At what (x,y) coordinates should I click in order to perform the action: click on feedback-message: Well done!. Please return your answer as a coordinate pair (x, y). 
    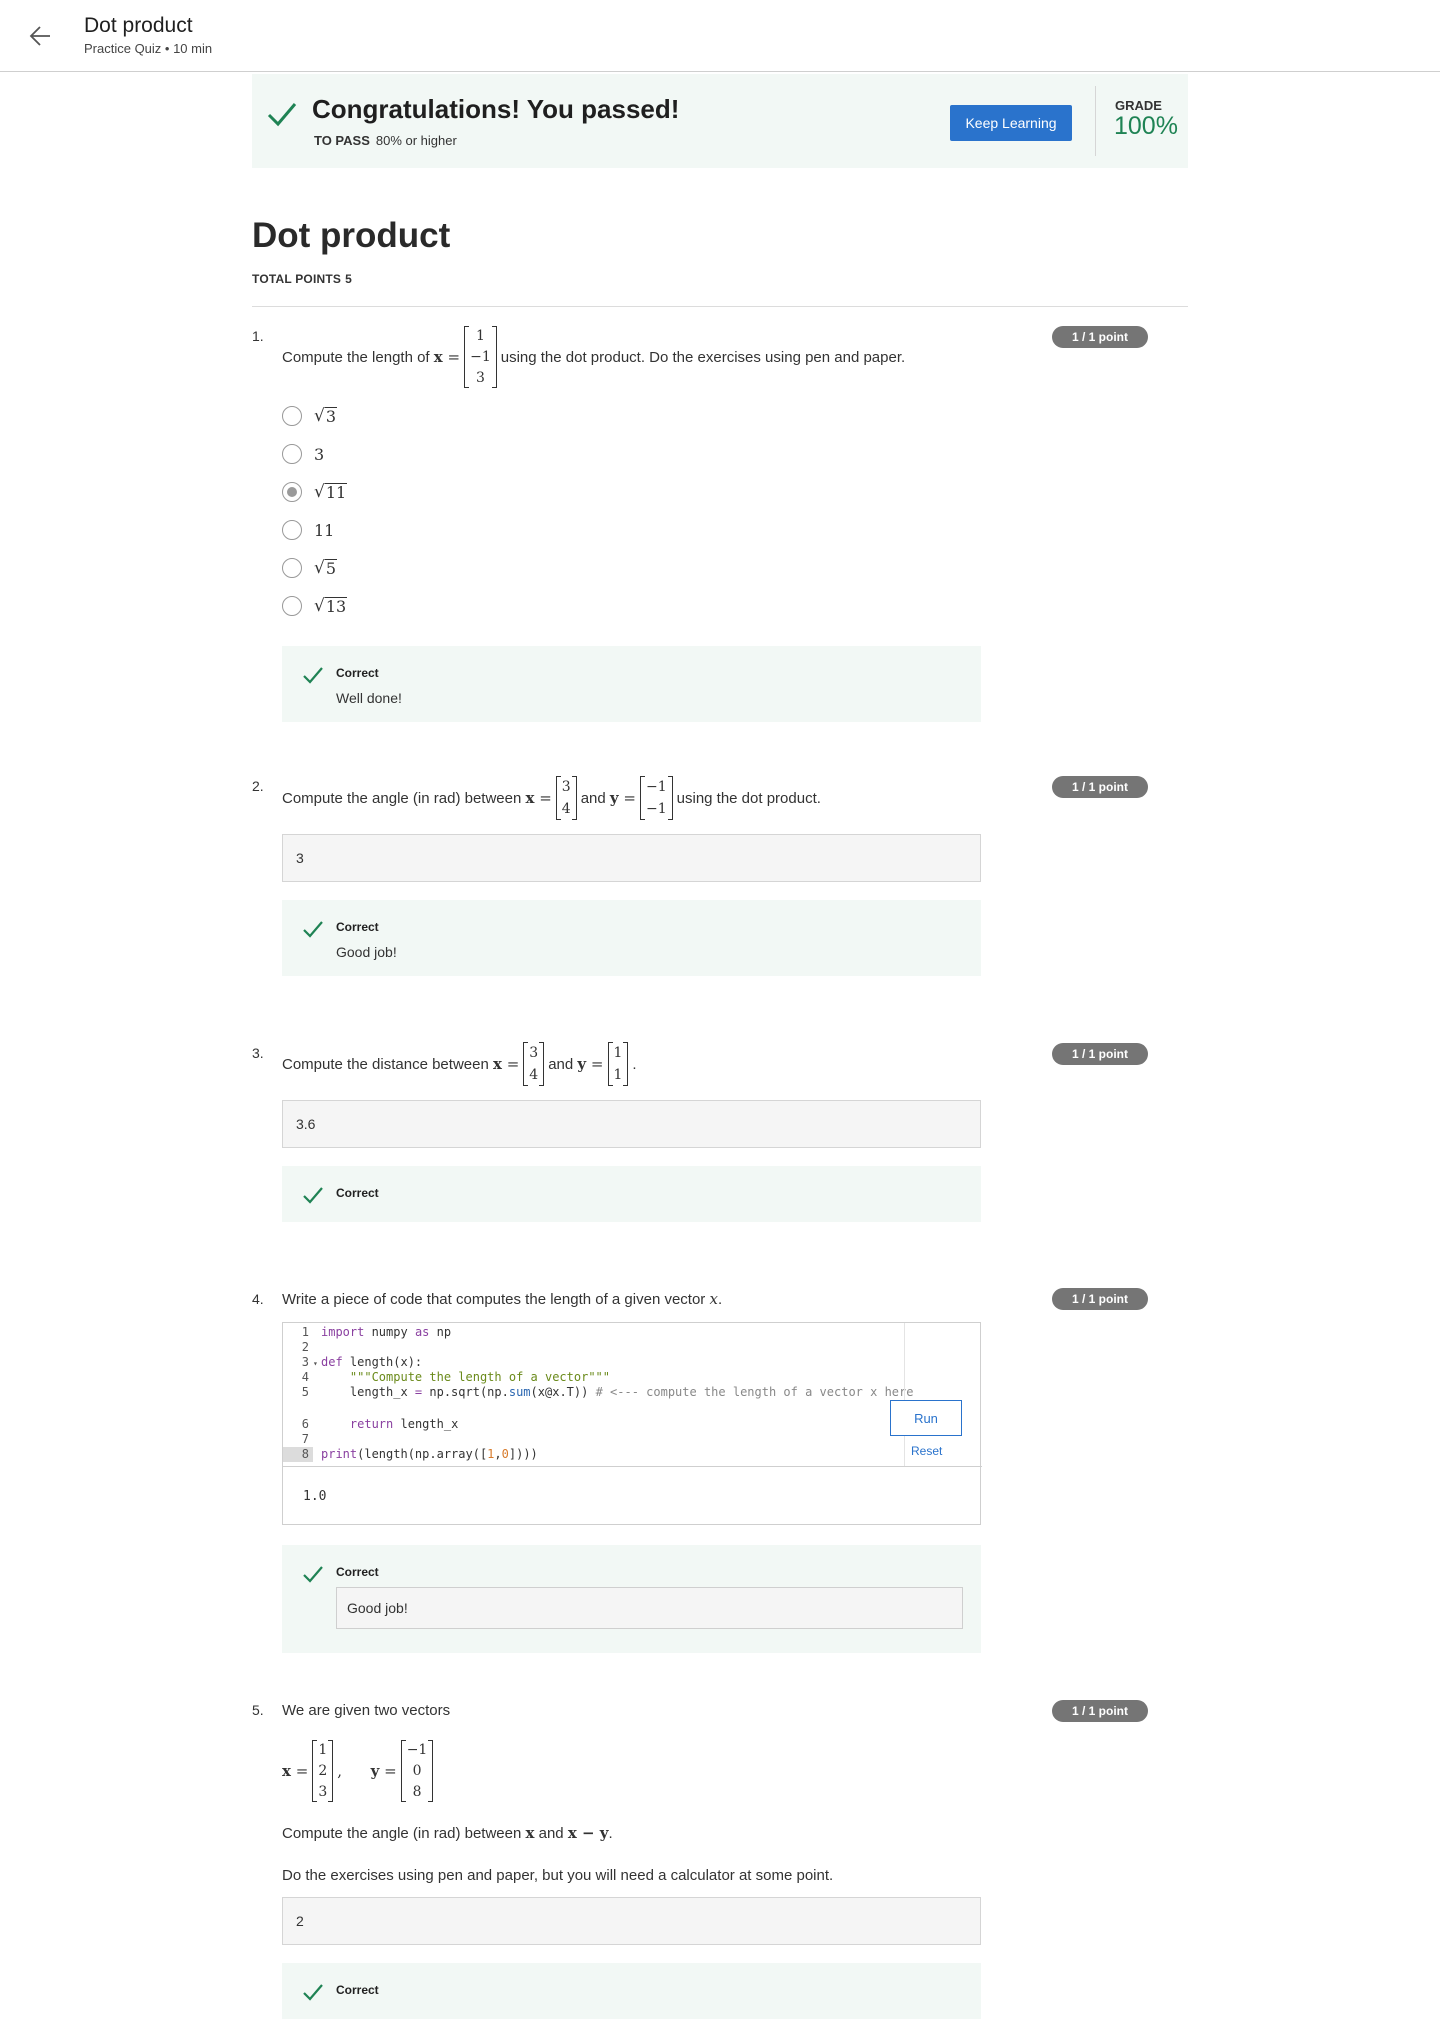
    Looking at the image, I should click on (369, 698).